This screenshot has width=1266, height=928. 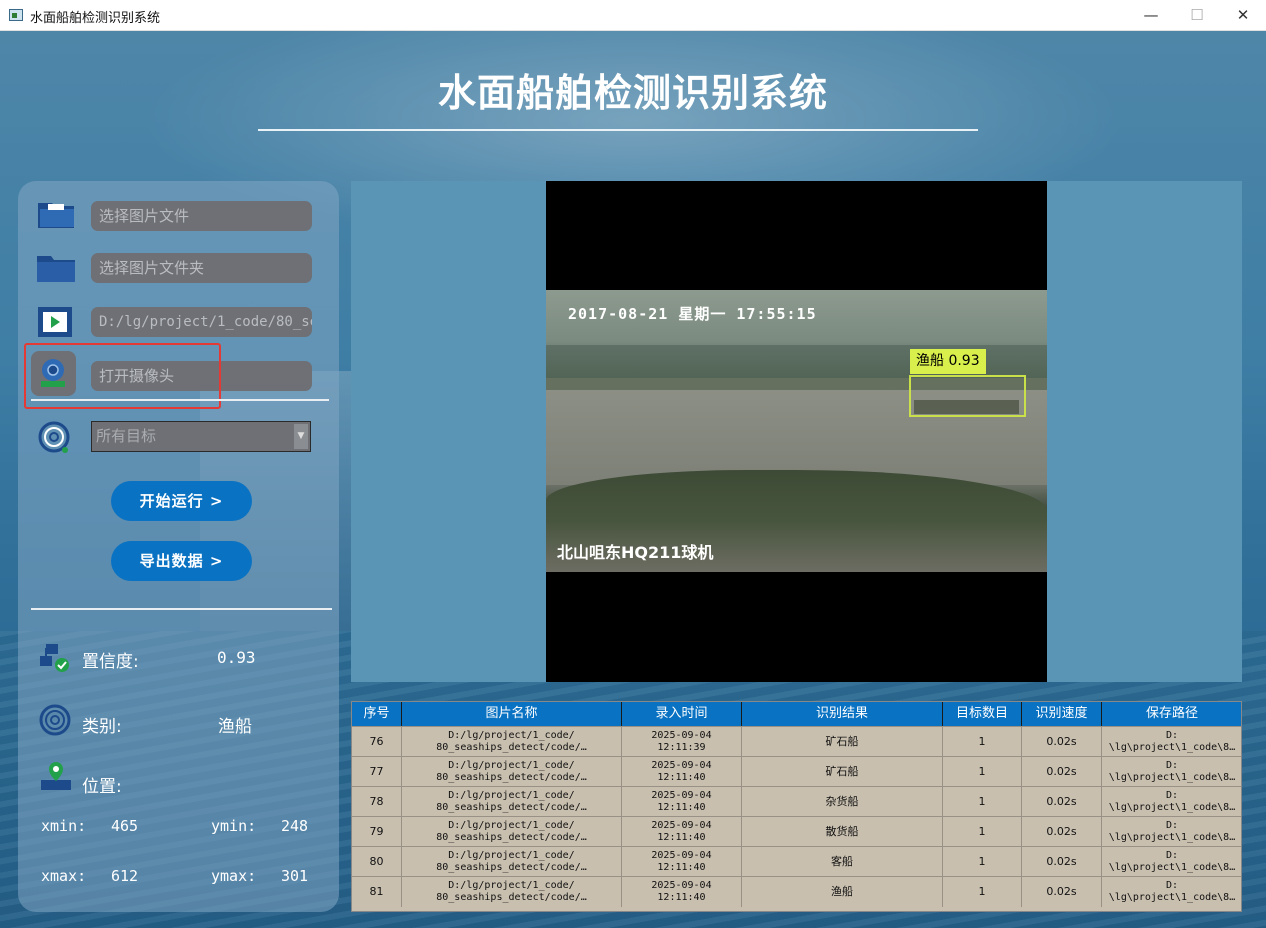 What do you see at coordinates (181, 609) in the screenshot?
I see `panel-divider-bottom` at bounding box center [181, 609].